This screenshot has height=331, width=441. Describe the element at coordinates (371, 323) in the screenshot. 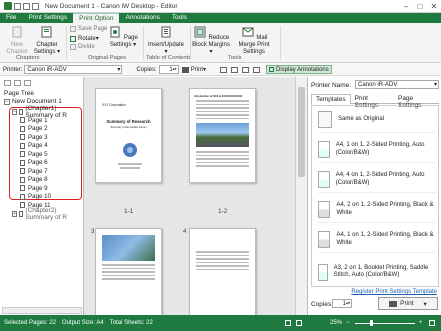

I see `zoom-slider-thumb` at that location.